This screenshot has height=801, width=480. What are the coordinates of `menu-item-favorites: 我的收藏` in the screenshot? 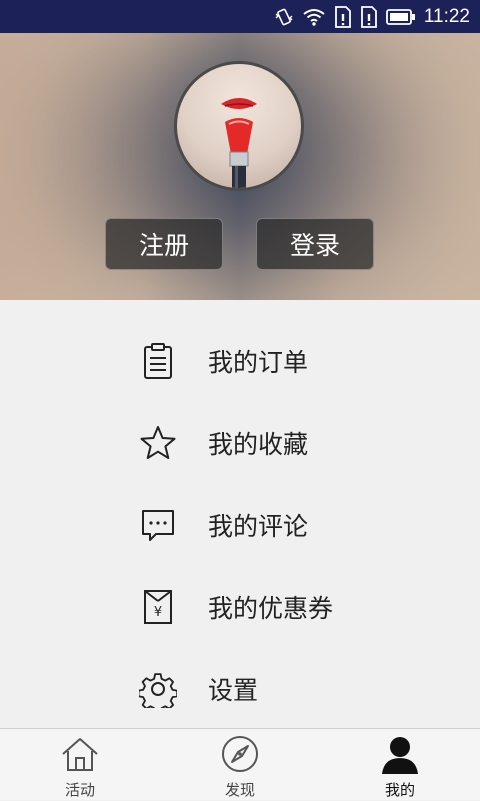 It's located at (240, 443).